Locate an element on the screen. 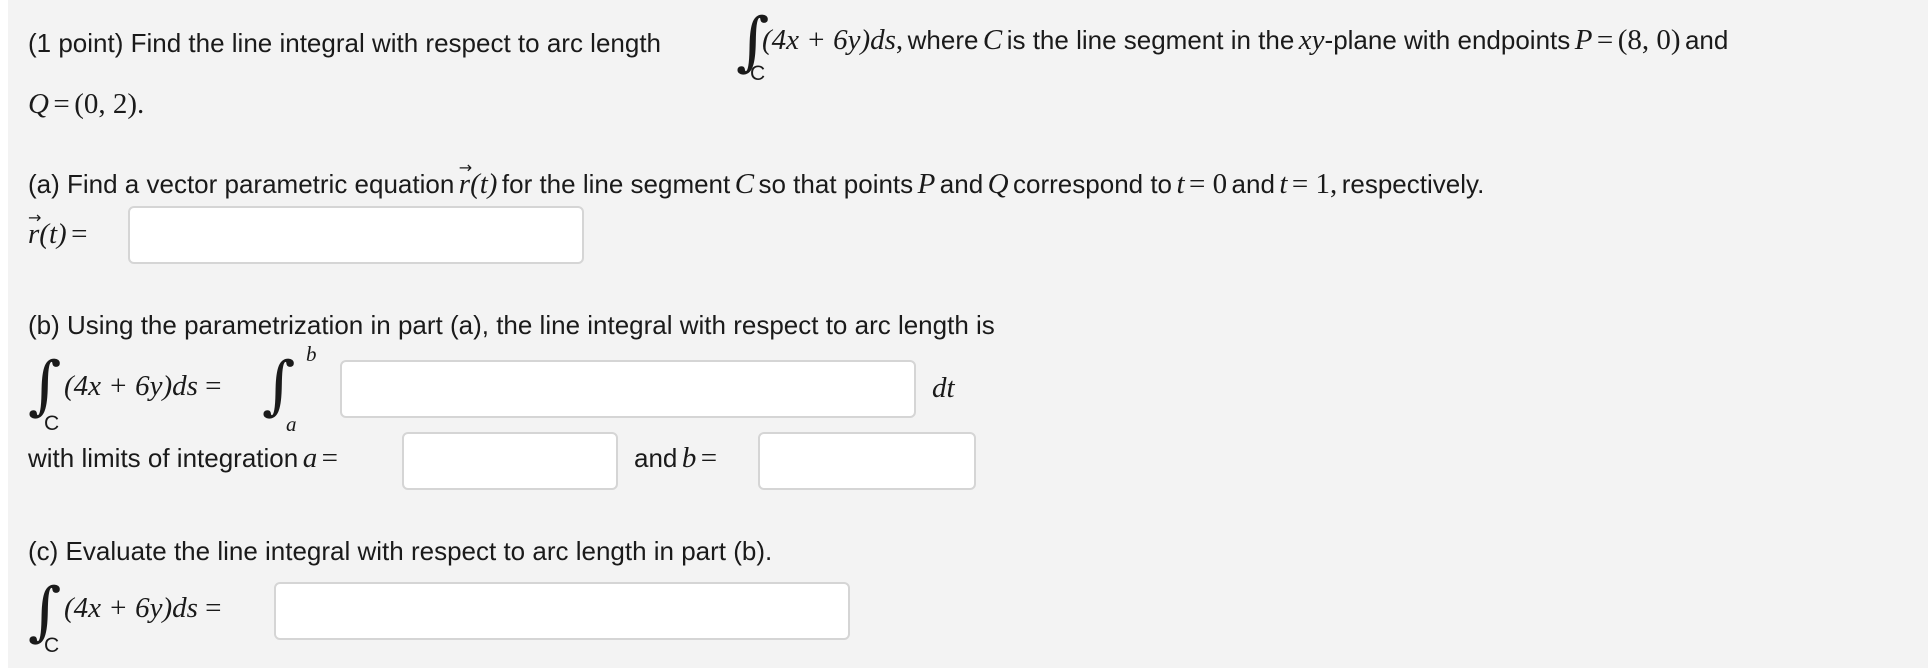  r-vector-answer: → r is located at coordinates (35, 229).